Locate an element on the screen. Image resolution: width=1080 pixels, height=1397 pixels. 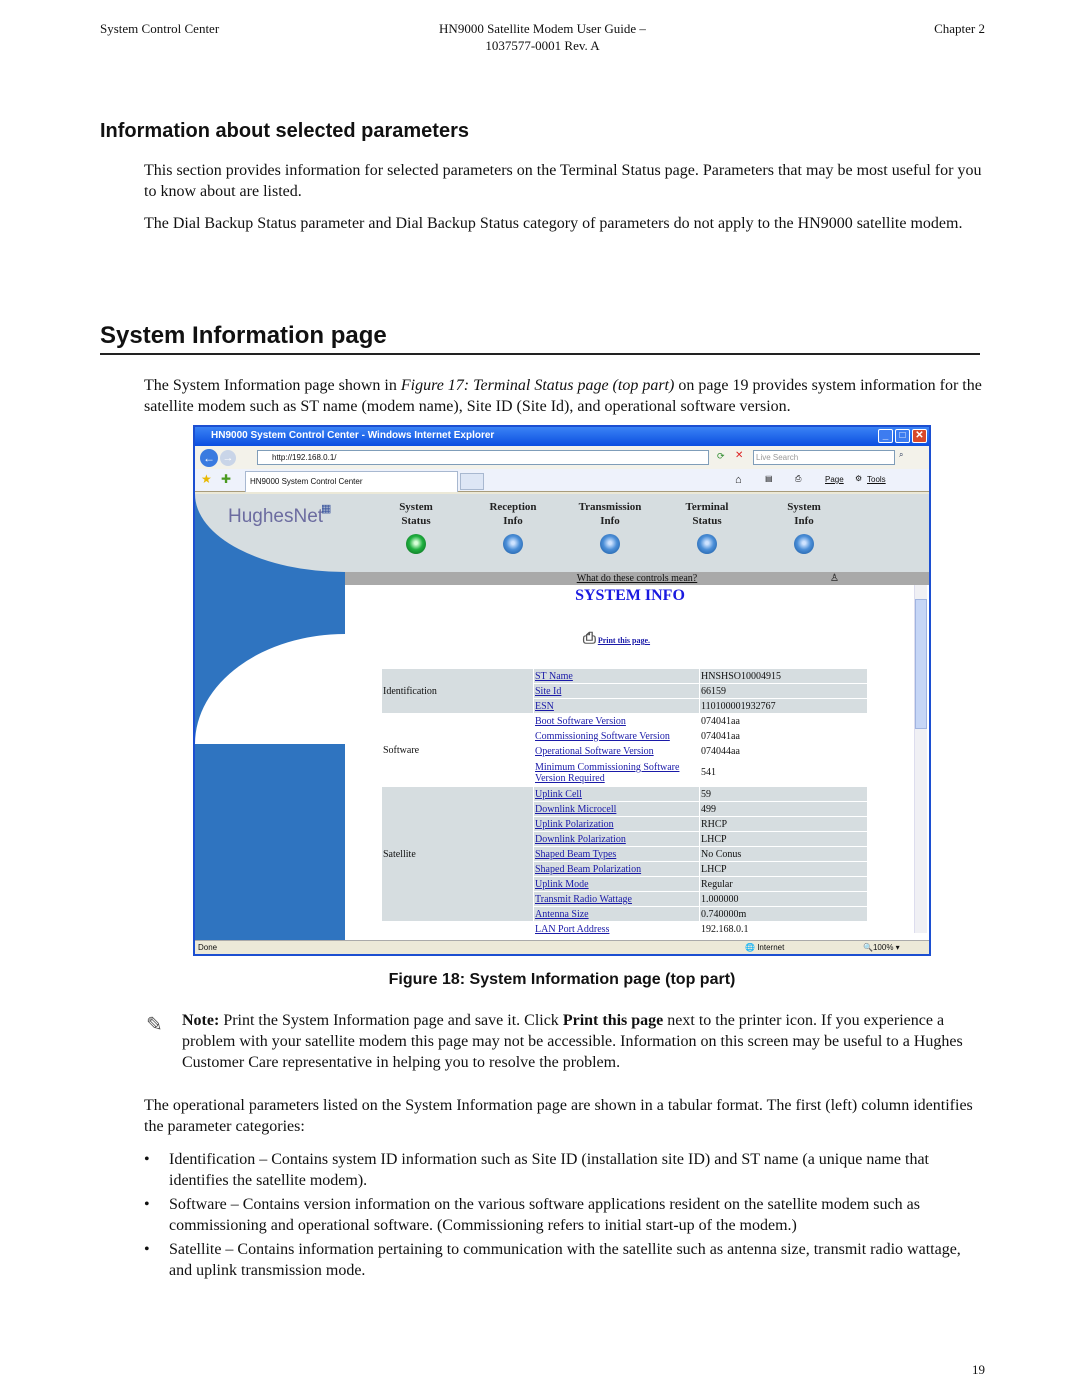
controls-bar: What do these controls mean? ♙ is located at coordinates (637, 578).